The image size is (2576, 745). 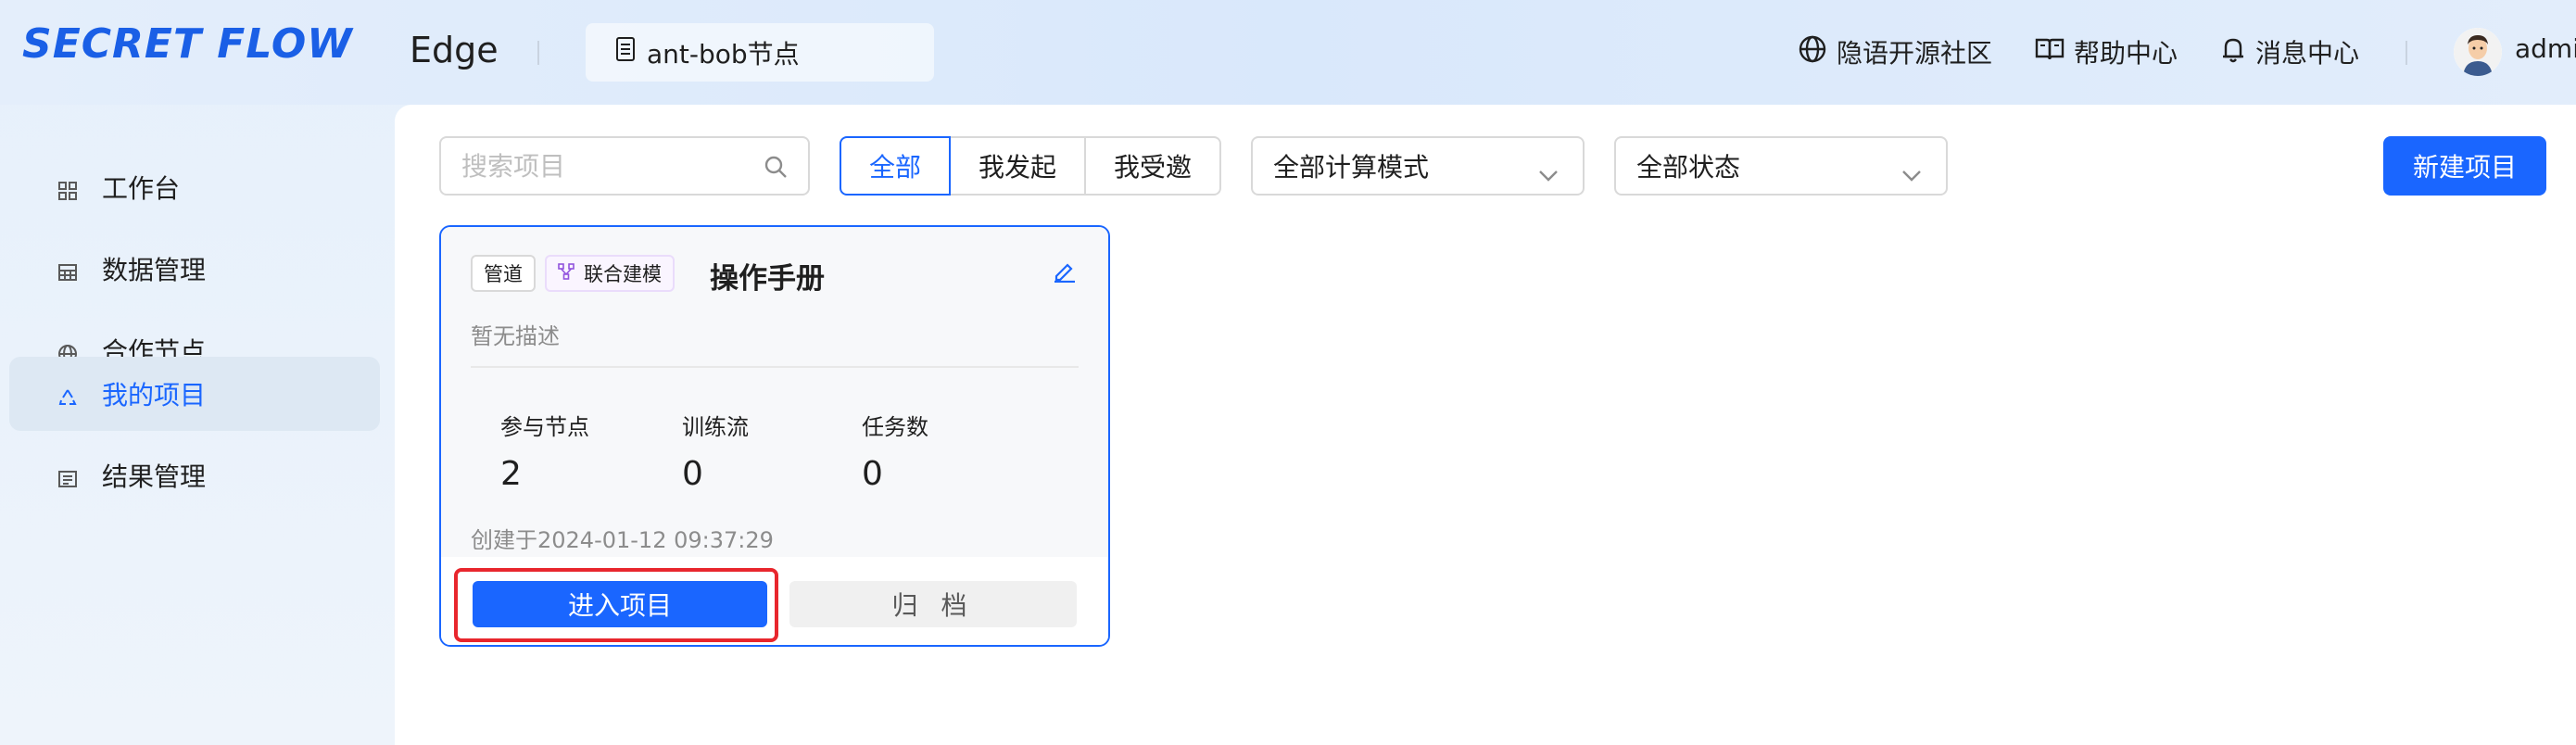 I want to click on sidebar-item-results: 结果管理, so click(x=194, y=475).